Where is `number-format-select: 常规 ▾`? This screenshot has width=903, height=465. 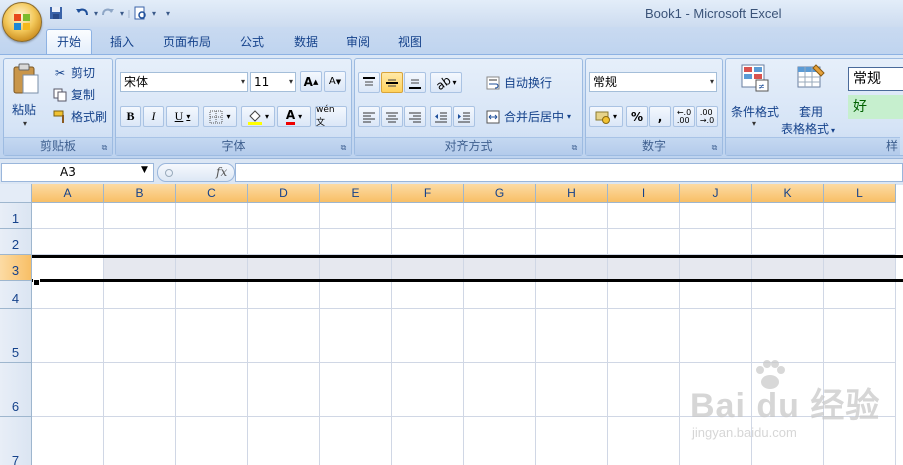 number-format-select: 常规 ▾ is located at coordinates (653, 82).